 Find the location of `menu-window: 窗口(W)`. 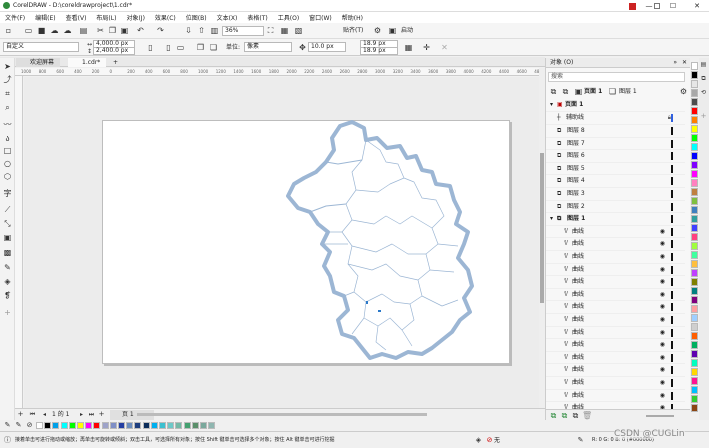

menu-window: 窗口(W) is located at coordinates (320, 17).